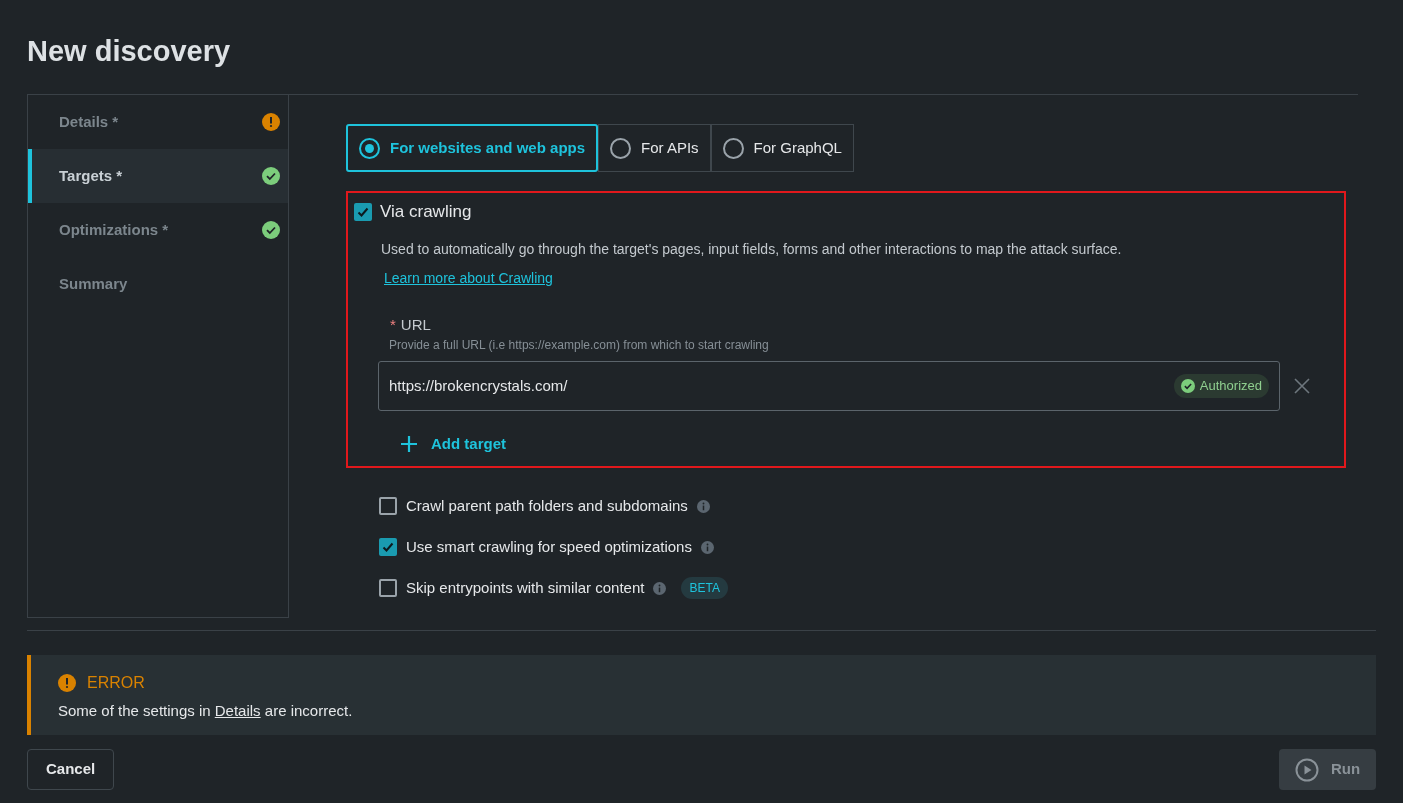 The width and height of the screenshot is (1403, 803). What do you see at coordinates (71, 769) in the screenshot?
I see `cancel-button: Cancel` at bounding box center [71, 769].